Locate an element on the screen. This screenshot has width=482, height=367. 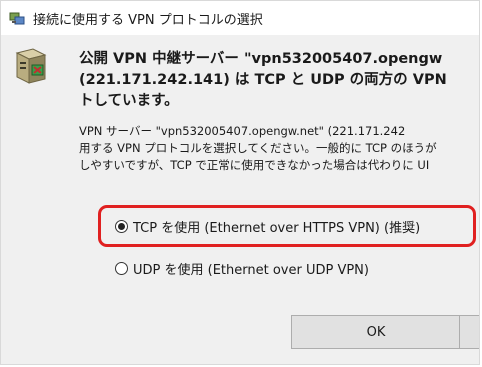
window-title: 接続に使用する VPN プロトコルの選択 is located at coordinates (148, 20).